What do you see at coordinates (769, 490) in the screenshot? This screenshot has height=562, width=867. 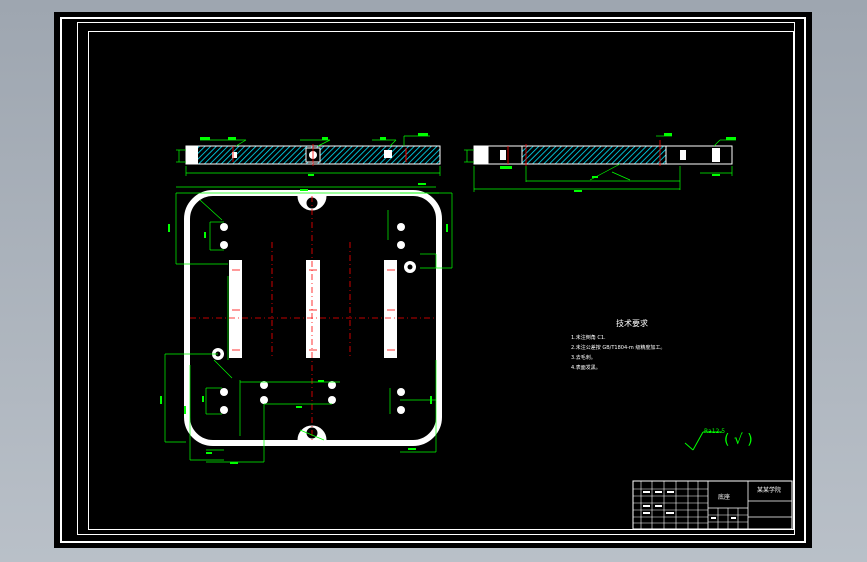 I see `company-name: 某某学院` at bounding box center [769, 490].